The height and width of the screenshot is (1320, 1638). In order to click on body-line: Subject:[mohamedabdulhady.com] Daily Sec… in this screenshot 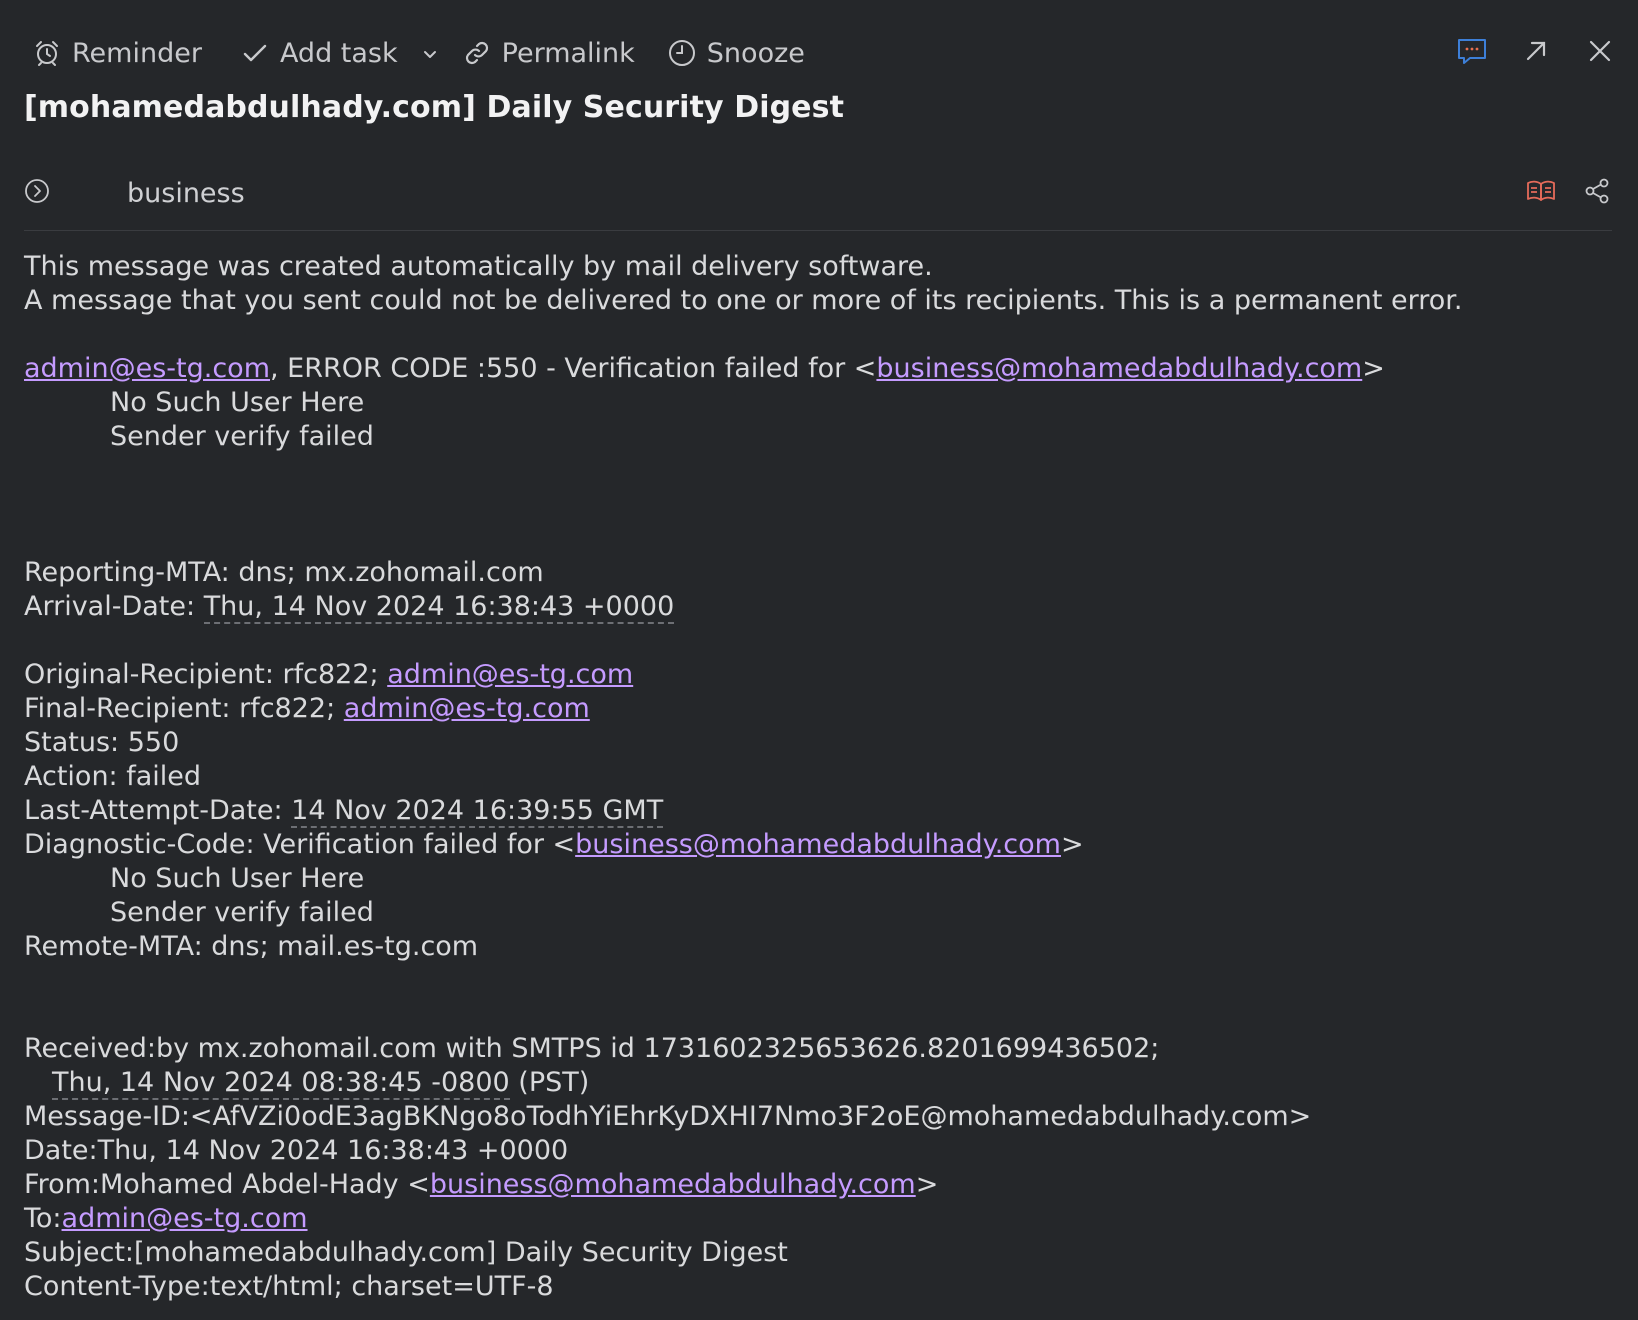, I will do `click(406, 1252)`.